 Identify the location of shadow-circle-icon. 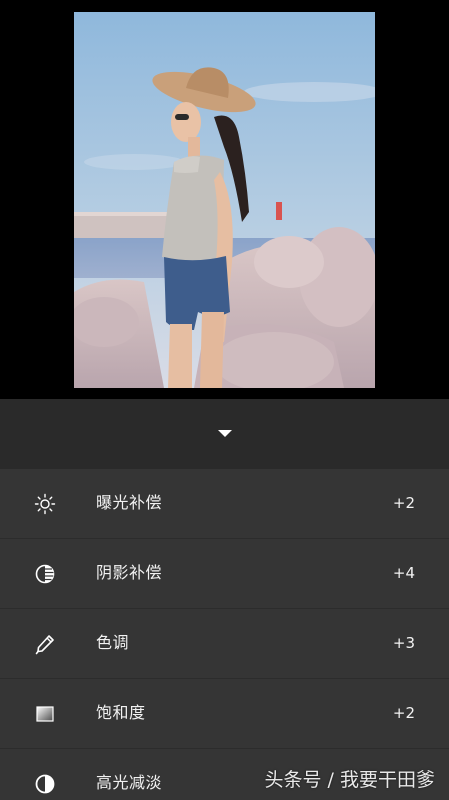
(45, 574).